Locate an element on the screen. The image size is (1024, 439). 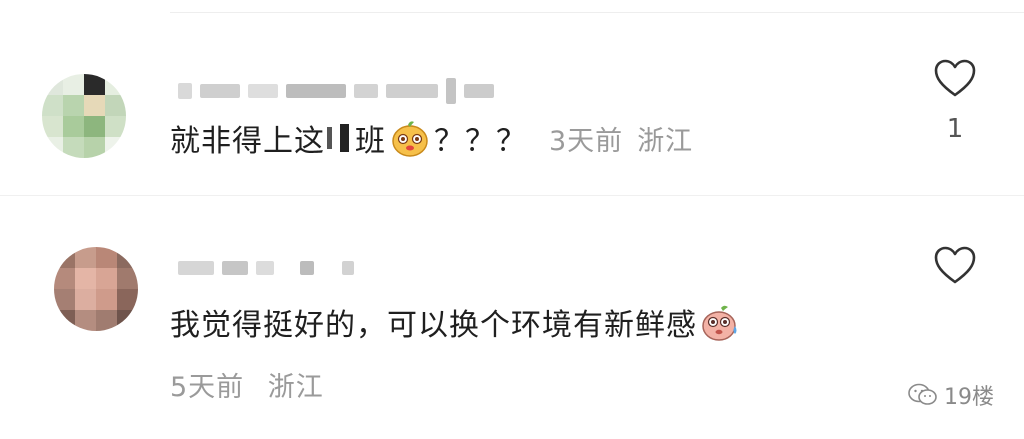
like-button is located at coordinates (955, 273).